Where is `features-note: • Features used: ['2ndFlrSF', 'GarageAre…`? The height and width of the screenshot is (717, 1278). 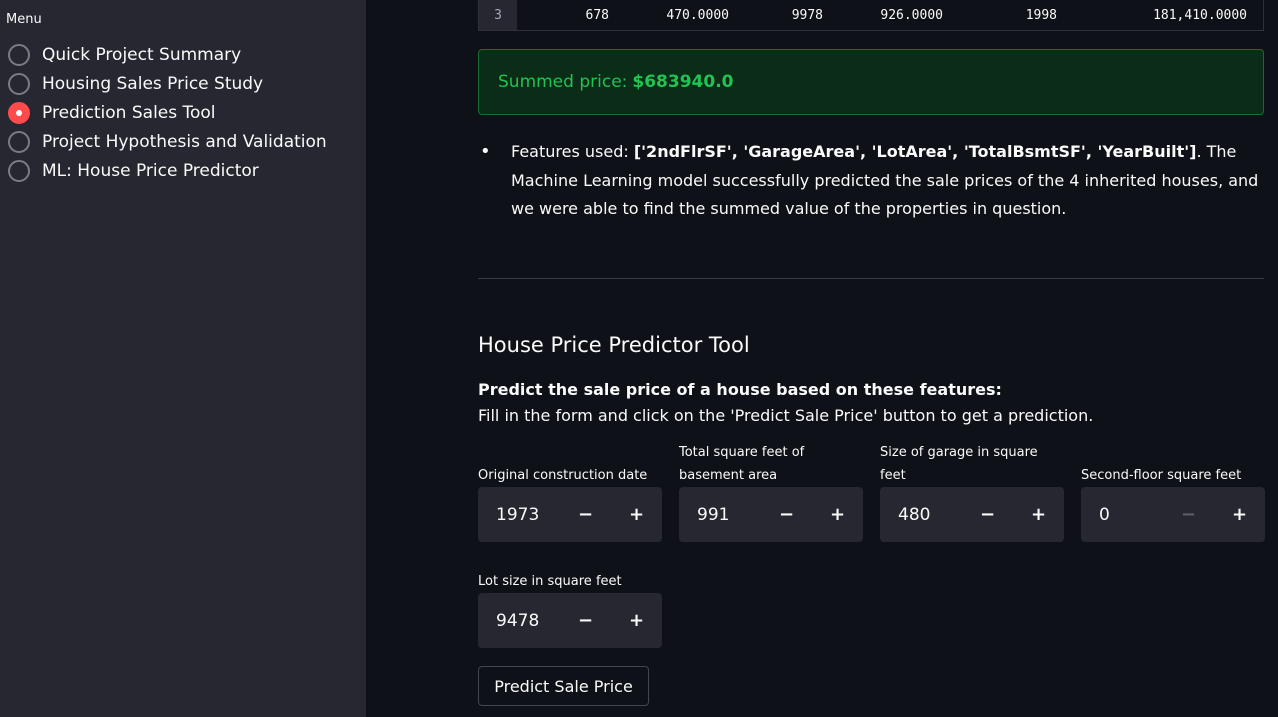
features-note: • Features used: ['2ndFlrSF', 'GarageAre… is located at coordinates (871, 181).